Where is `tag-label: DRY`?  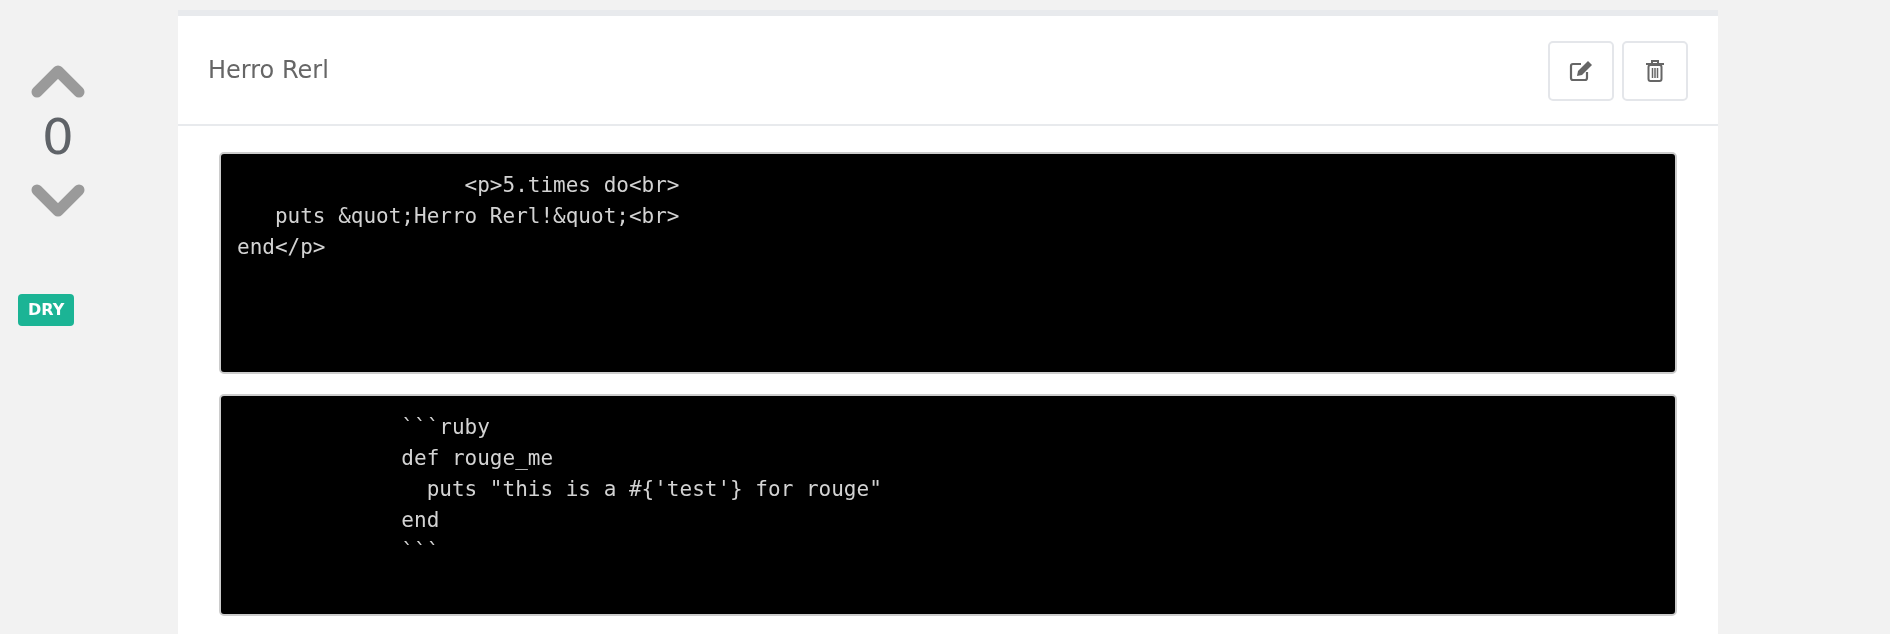
tag-label: DRY is located at coordinates (46, 310).